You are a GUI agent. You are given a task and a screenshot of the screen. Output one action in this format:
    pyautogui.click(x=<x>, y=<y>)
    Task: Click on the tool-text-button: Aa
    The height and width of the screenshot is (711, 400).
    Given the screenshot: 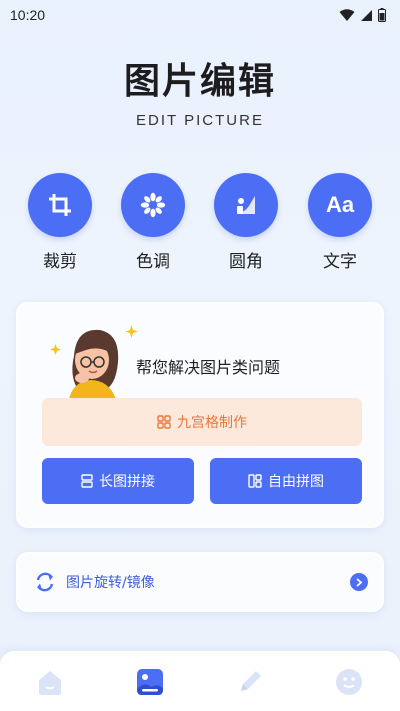 What is the action you would take?
    pyautogui.click(x=340, y=205)
    